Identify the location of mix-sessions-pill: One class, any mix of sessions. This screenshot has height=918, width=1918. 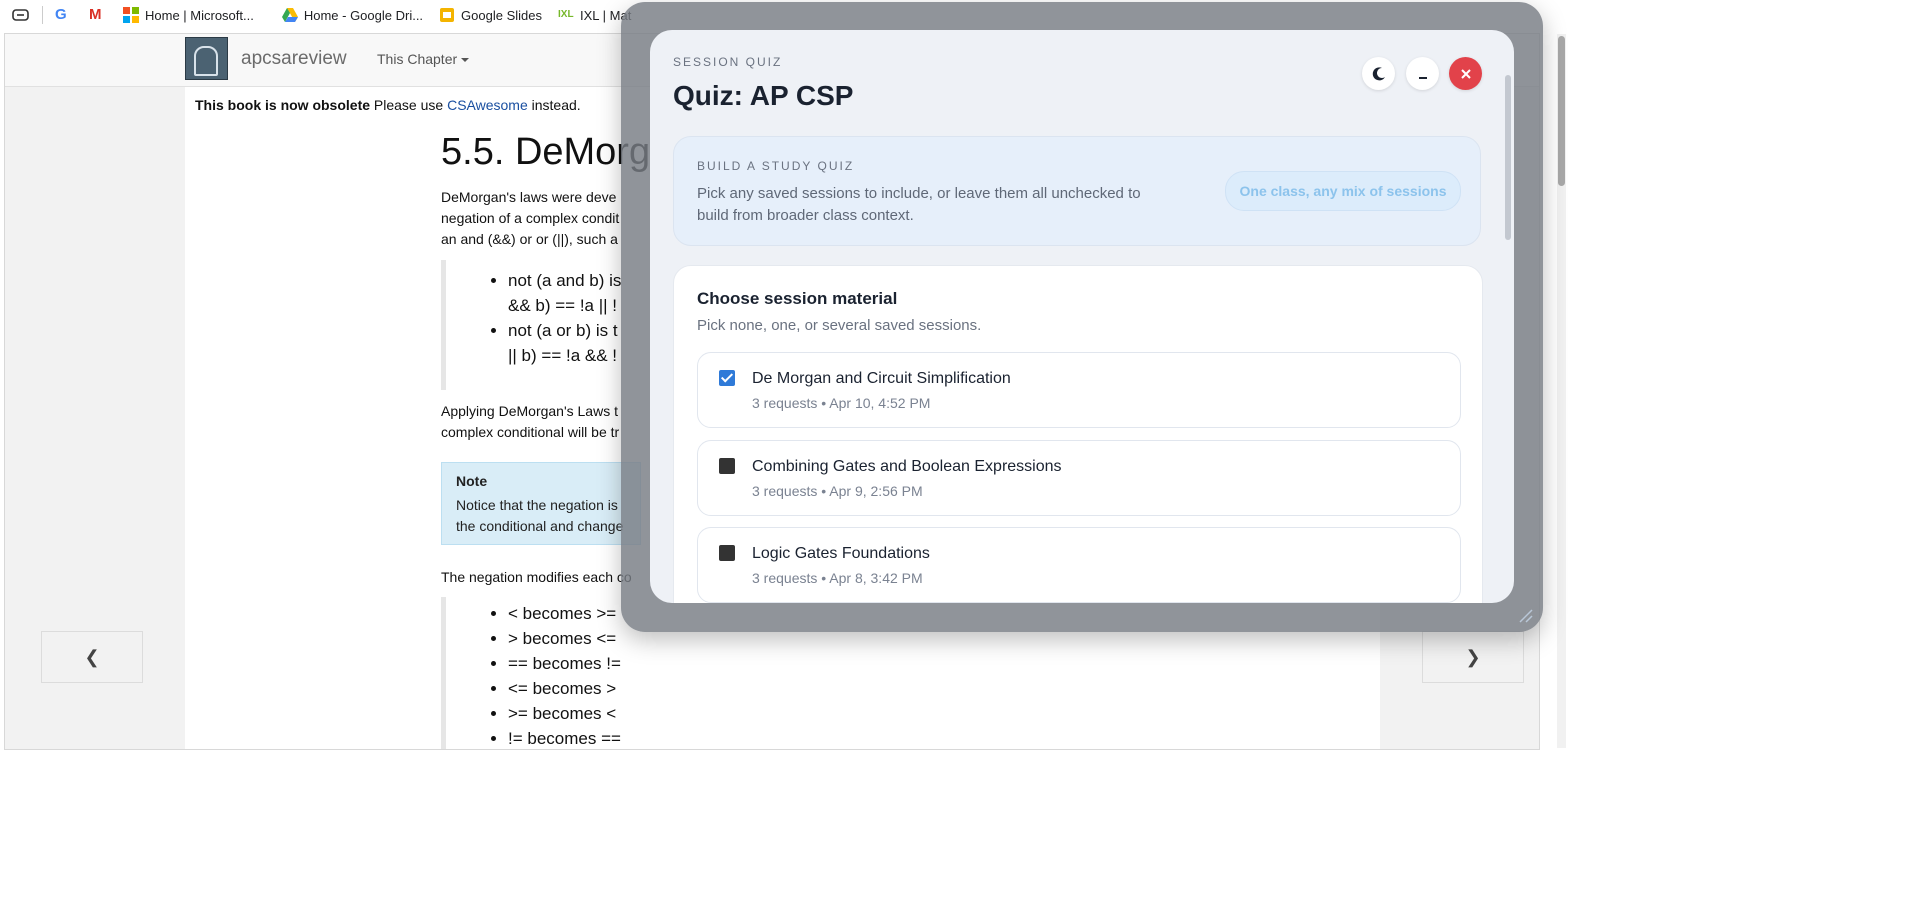
(1343, 191).